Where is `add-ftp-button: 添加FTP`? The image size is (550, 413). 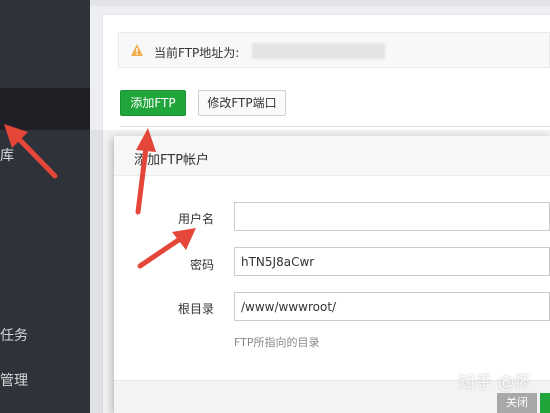 add-ftp-button: 添加FTP is located at coordinates (153, 103).